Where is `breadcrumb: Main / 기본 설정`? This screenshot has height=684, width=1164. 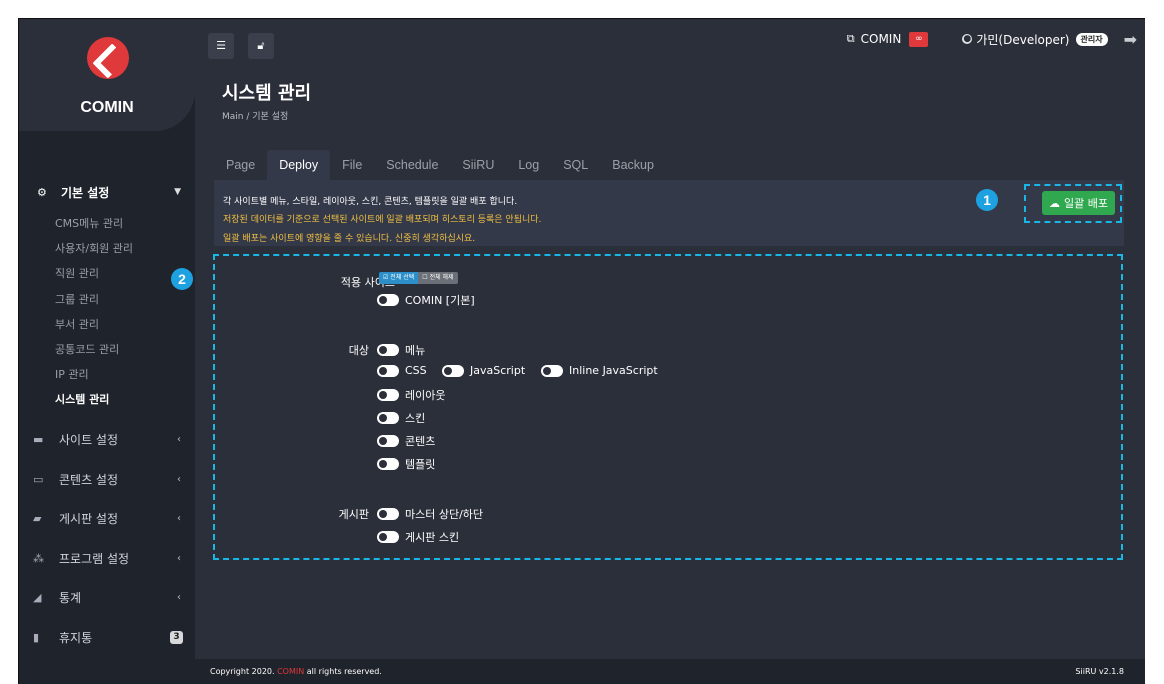 breadcrumb: Main / 기본 설정 is located at coordinates (255, 117).